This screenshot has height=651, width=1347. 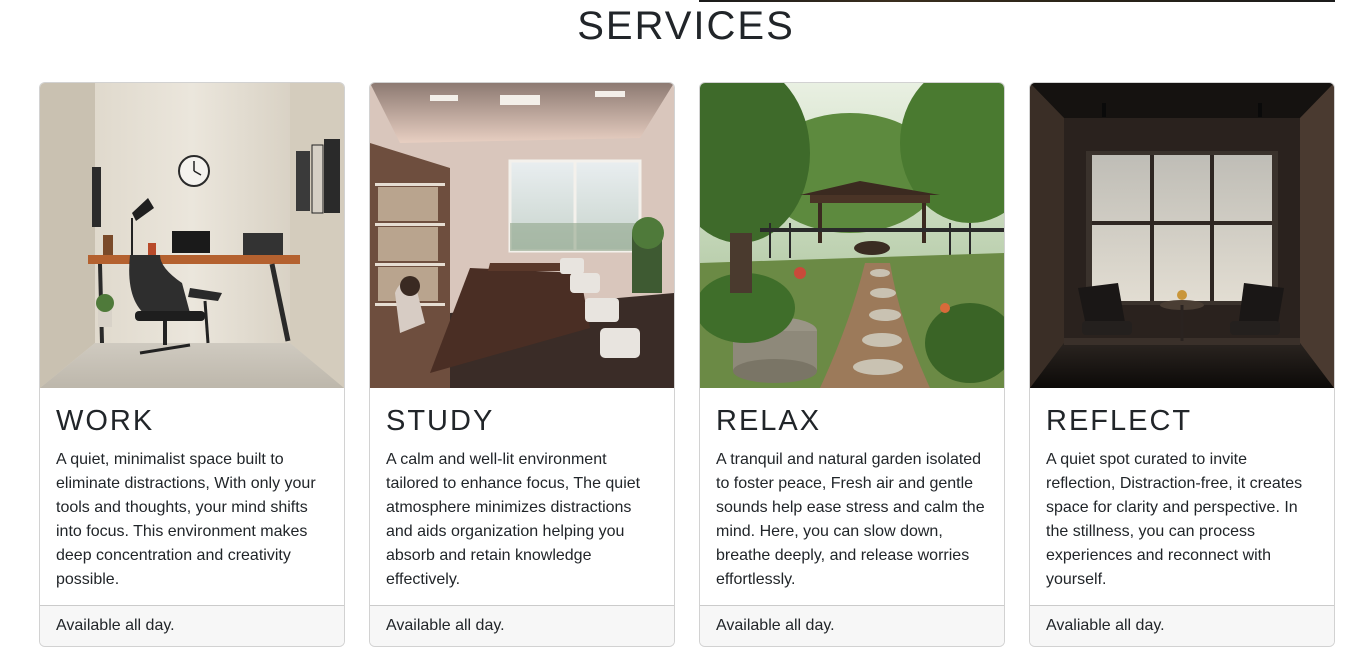 I want to click on card-title: RELAX, so click(x=769, y=421).